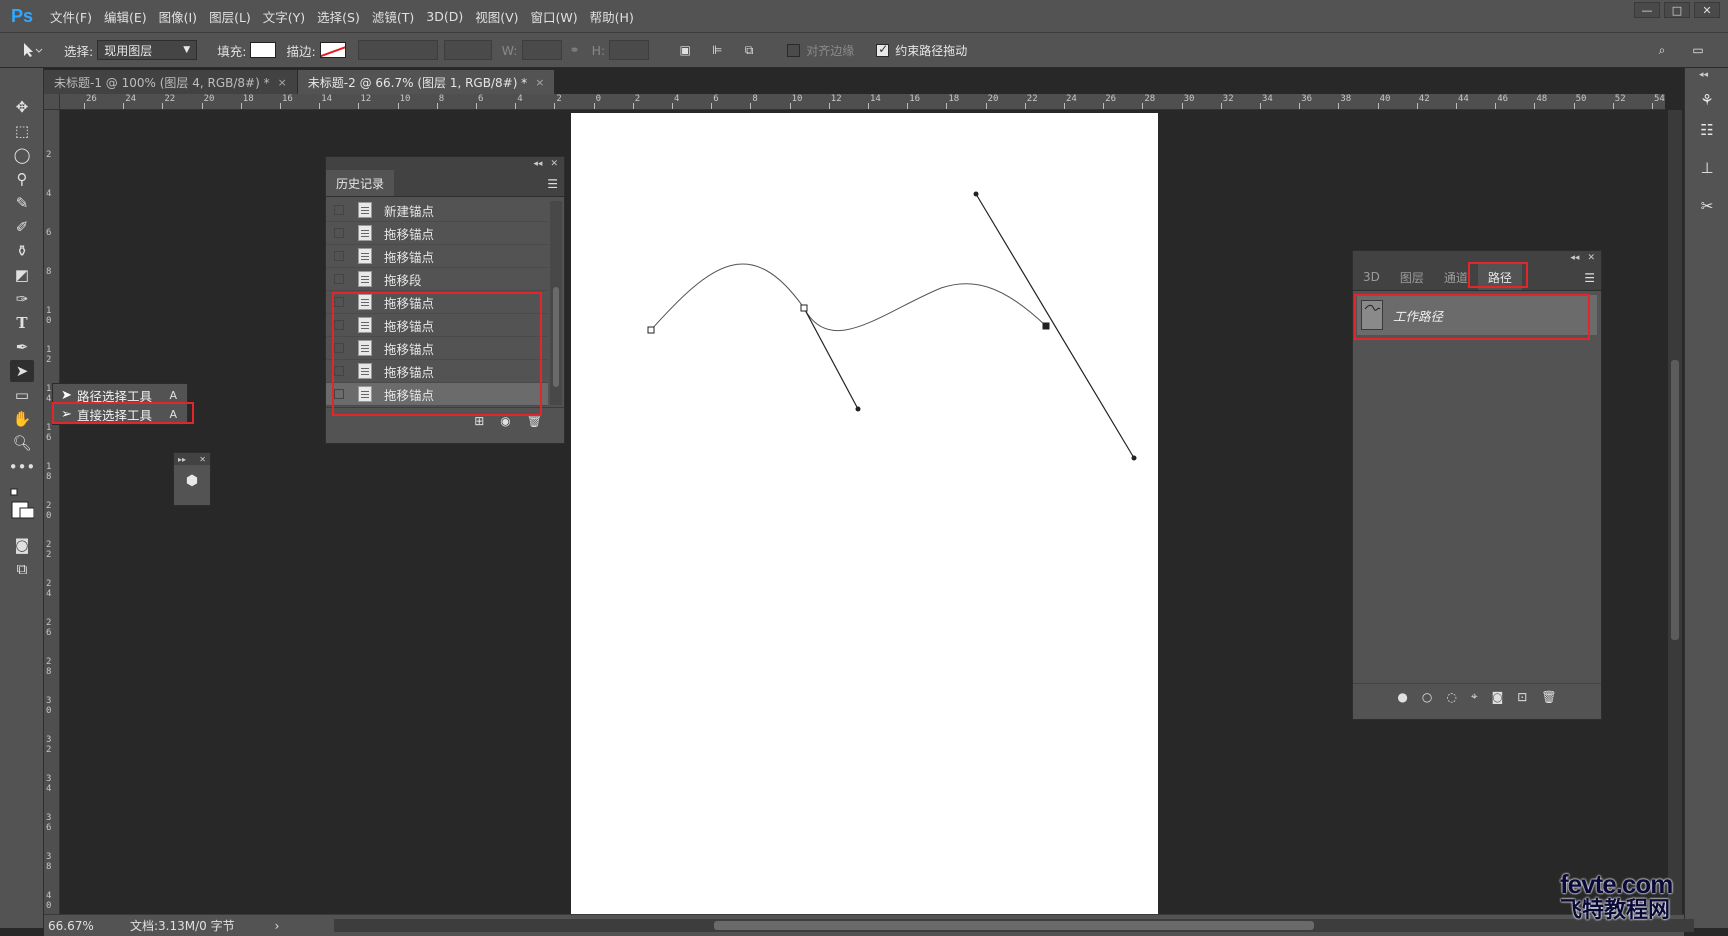 The height and width of the screenshot is (936, 1728). I want to click on tab-document-2: 未标题-2 @ 66.7% (图层 1, RGB/8#) * ×, so click(426, 82).